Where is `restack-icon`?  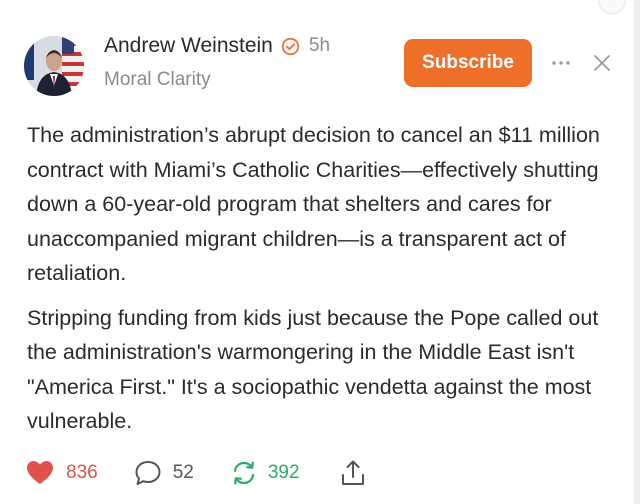 restack-icon is located at coordinates (243, 473).